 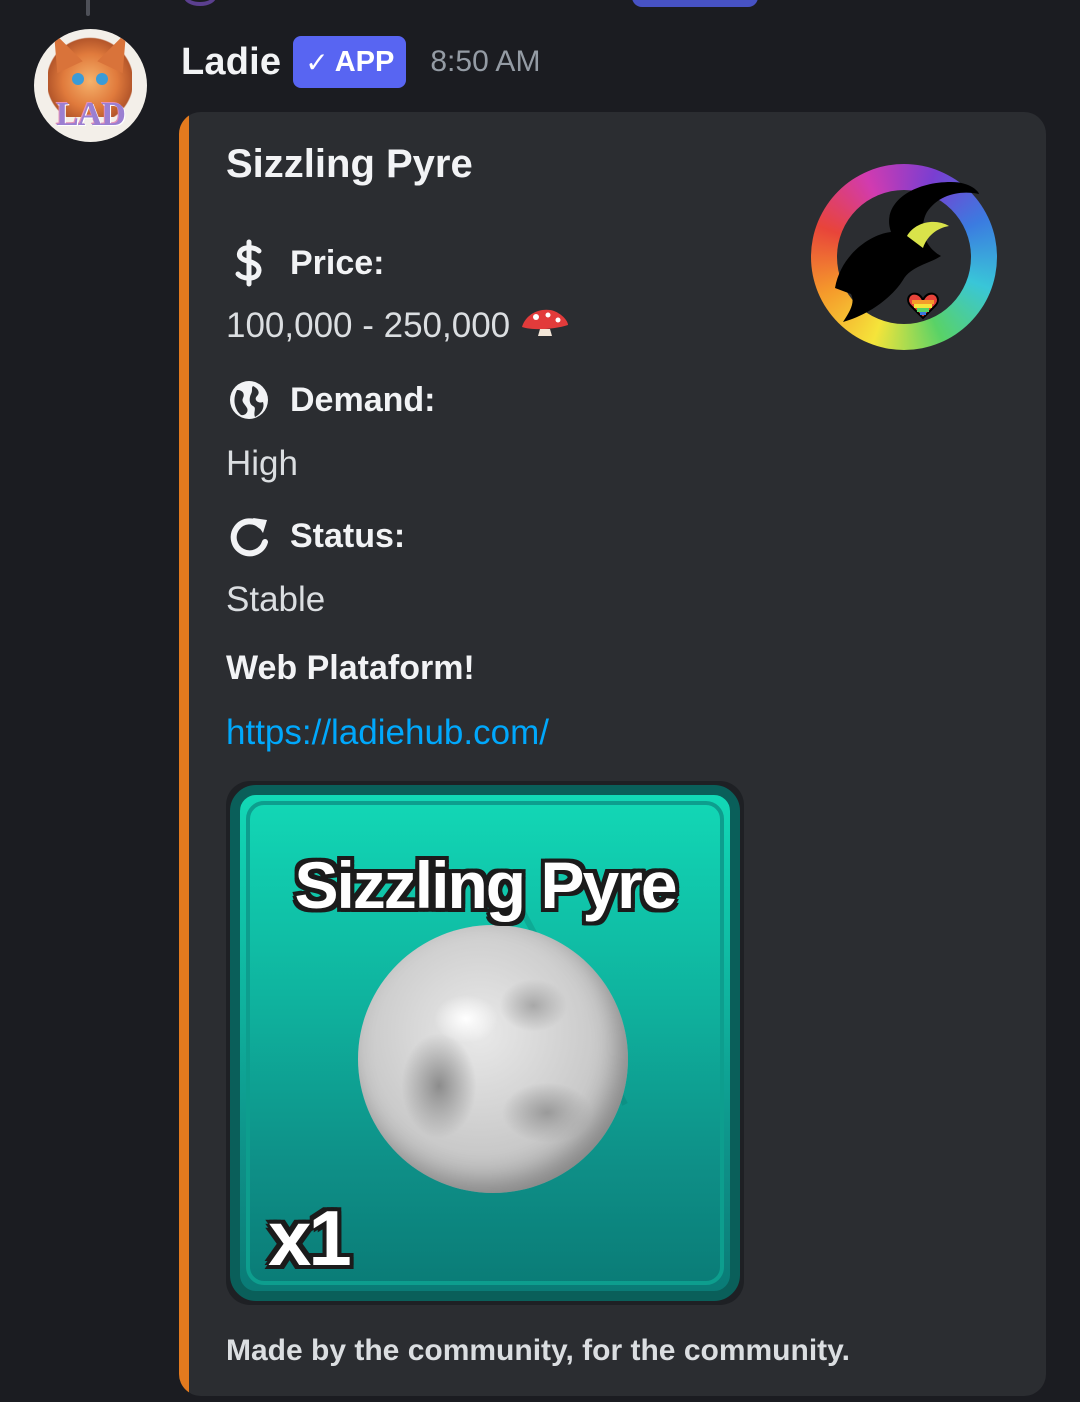 I want to click on embed-title: Sizzling Pyre, so click(x=349, y=164).